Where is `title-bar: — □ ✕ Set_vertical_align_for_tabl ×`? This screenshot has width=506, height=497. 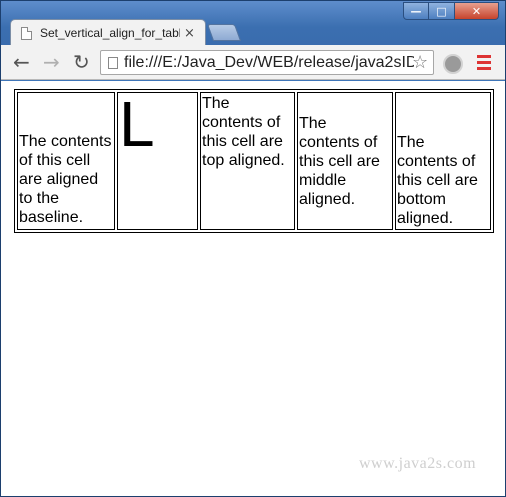
title-bar: — □ ✕ Set_vertical_align_for_tabl × is located at coordinates (253, 23).